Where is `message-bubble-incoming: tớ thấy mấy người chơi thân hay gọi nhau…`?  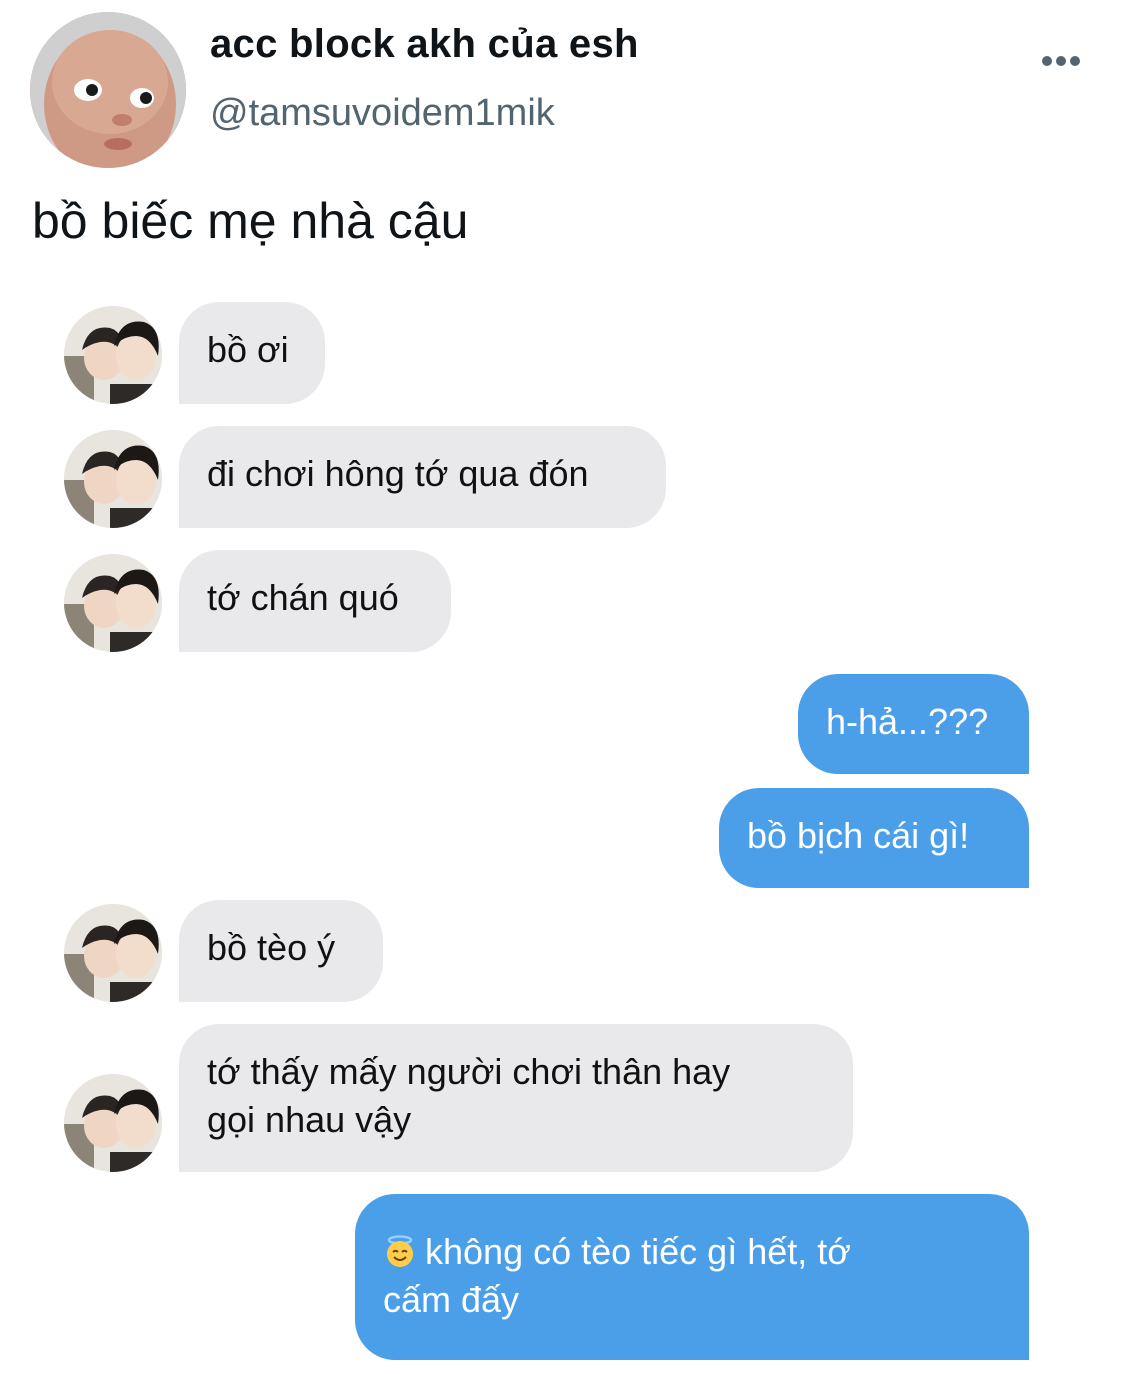 message-bubble-incoming: tớ thấy mấy người chơi thân hay gọi nhau… is located at coordinates (516, 1098).